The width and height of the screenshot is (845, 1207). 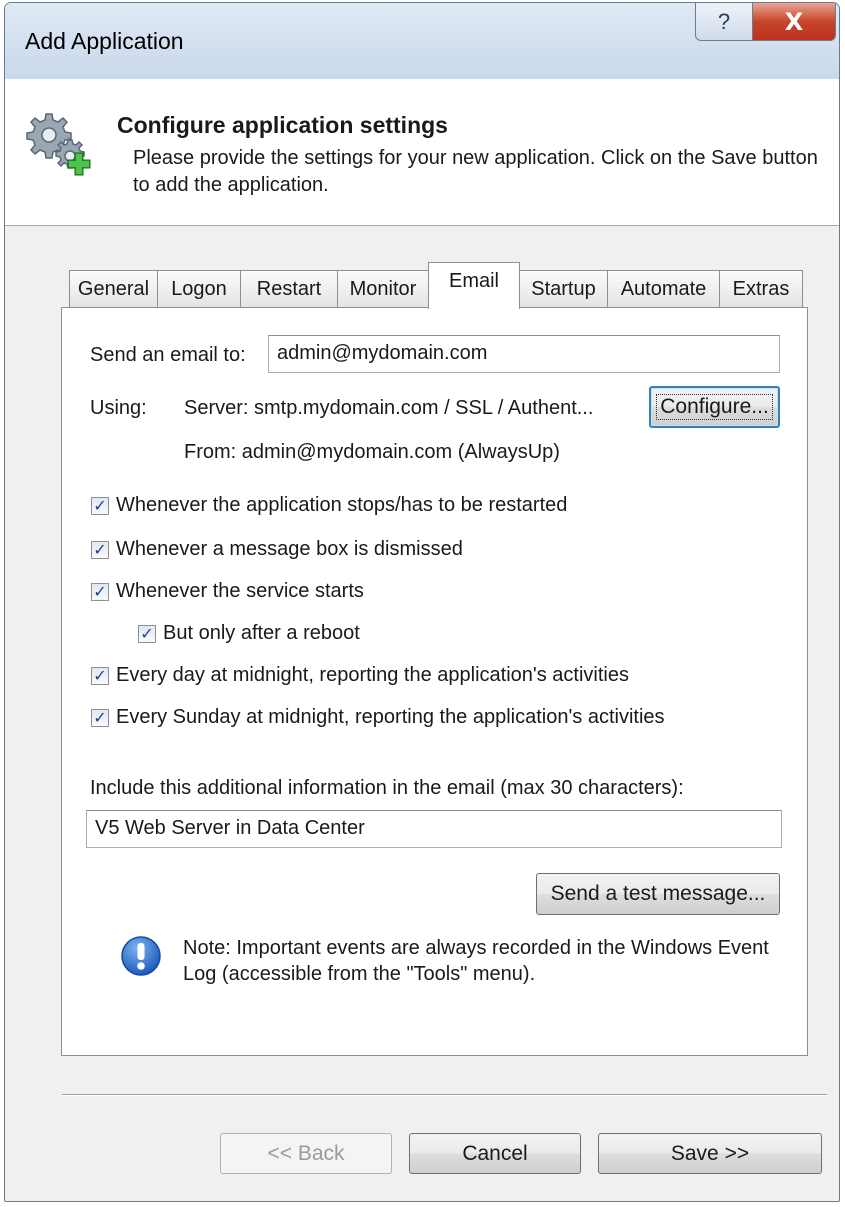 I want to click on close-icon: X, so click(x=794, y=21).